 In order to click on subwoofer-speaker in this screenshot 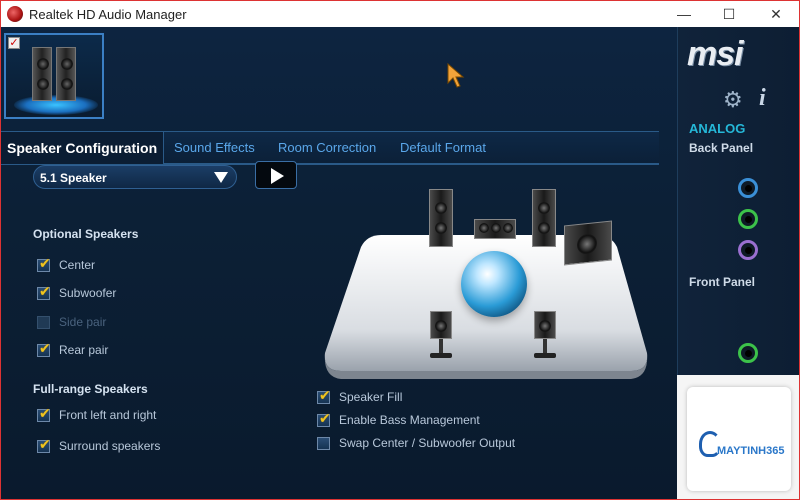, I will do `click(588, 243)`.